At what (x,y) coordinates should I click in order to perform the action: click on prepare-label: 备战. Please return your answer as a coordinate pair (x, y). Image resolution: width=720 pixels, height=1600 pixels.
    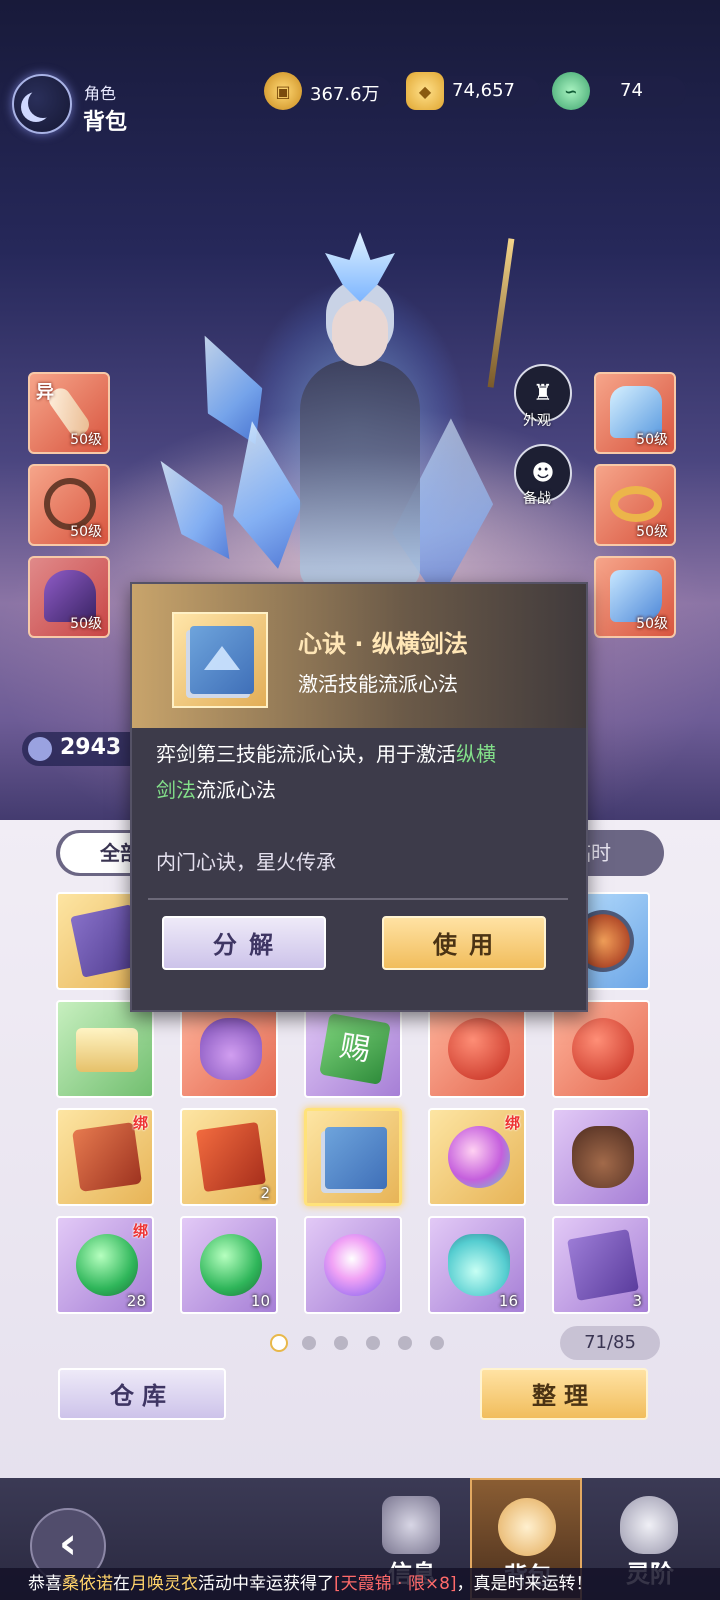
    Looking at the image, I should click on (537, 499).